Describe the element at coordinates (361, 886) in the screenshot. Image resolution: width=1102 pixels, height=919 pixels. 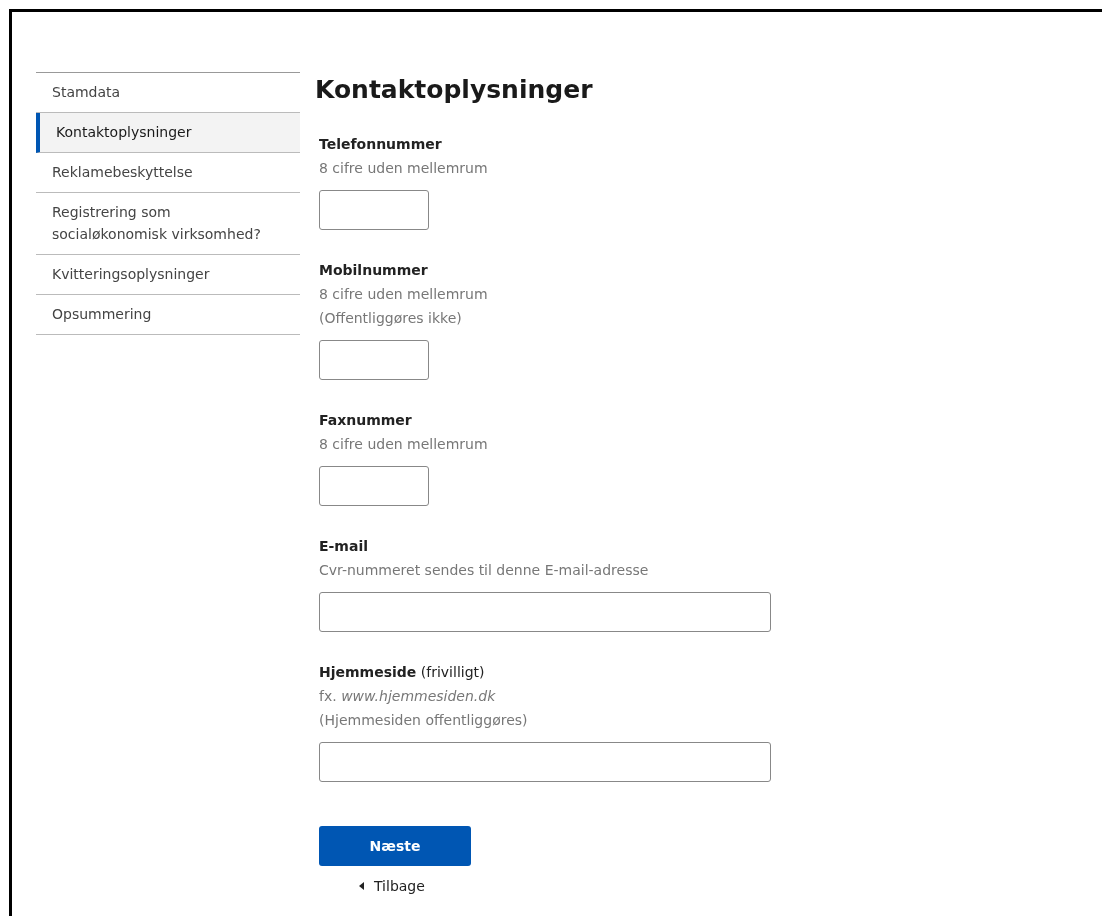
I see `caret-icon` at that location.